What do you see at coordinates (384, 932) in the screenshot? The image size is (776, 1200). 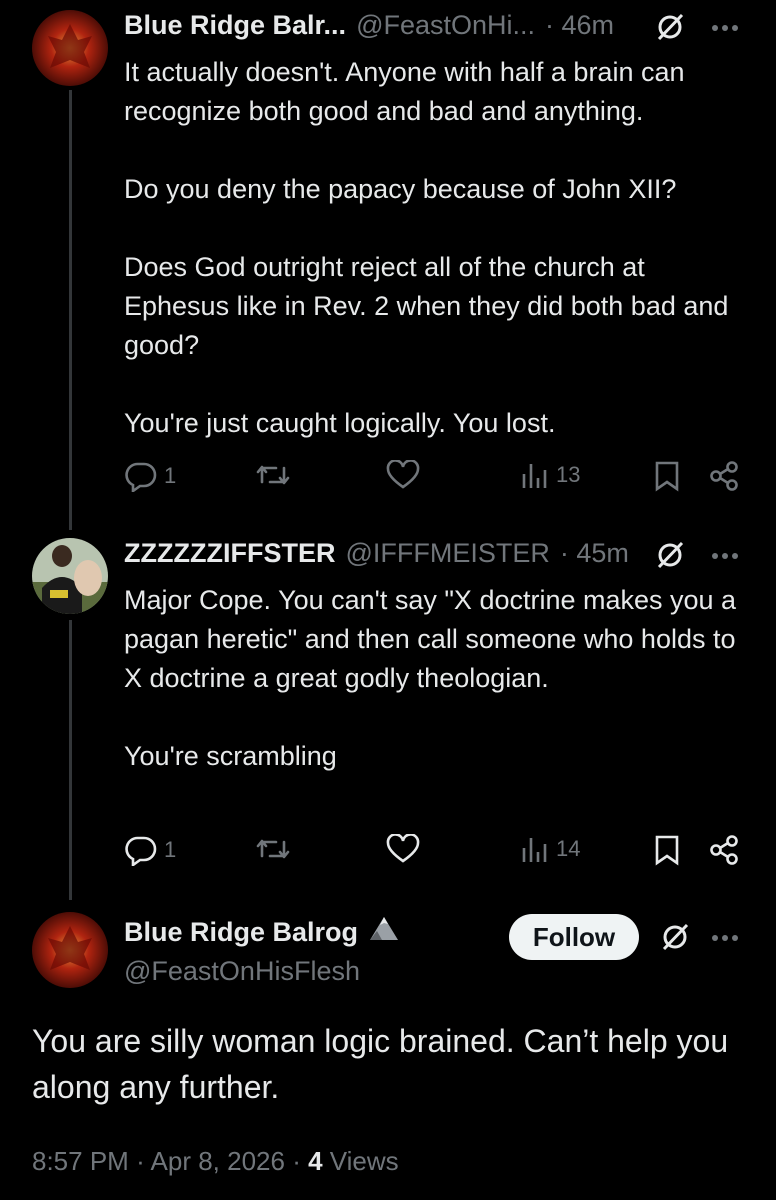 I see `mountain-icon` at bounding box center [384, 932].